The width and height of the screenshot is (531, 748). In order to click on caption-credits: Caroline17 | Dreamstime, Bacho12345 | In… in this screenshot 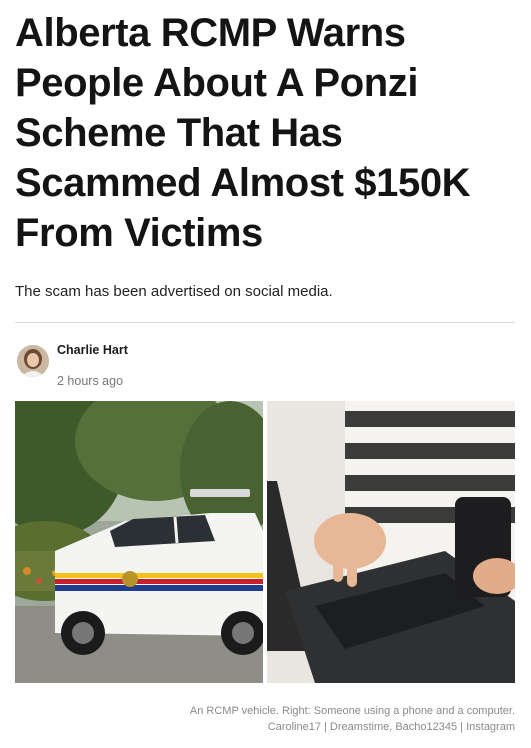, I will do `click(391, 727)`.